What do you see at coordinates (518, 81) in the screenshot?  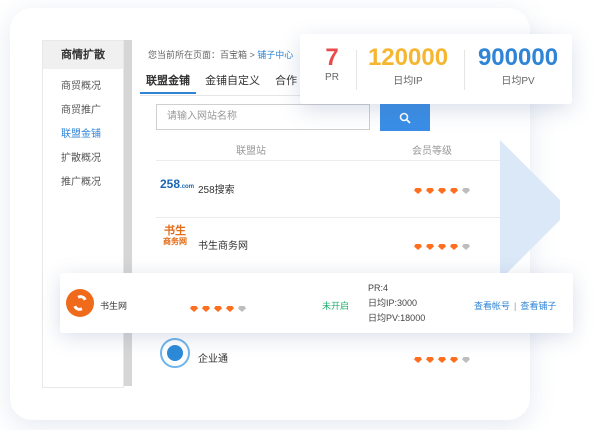 I see `stat-pv-label: 日均PV` at bounding box center [518, 81].